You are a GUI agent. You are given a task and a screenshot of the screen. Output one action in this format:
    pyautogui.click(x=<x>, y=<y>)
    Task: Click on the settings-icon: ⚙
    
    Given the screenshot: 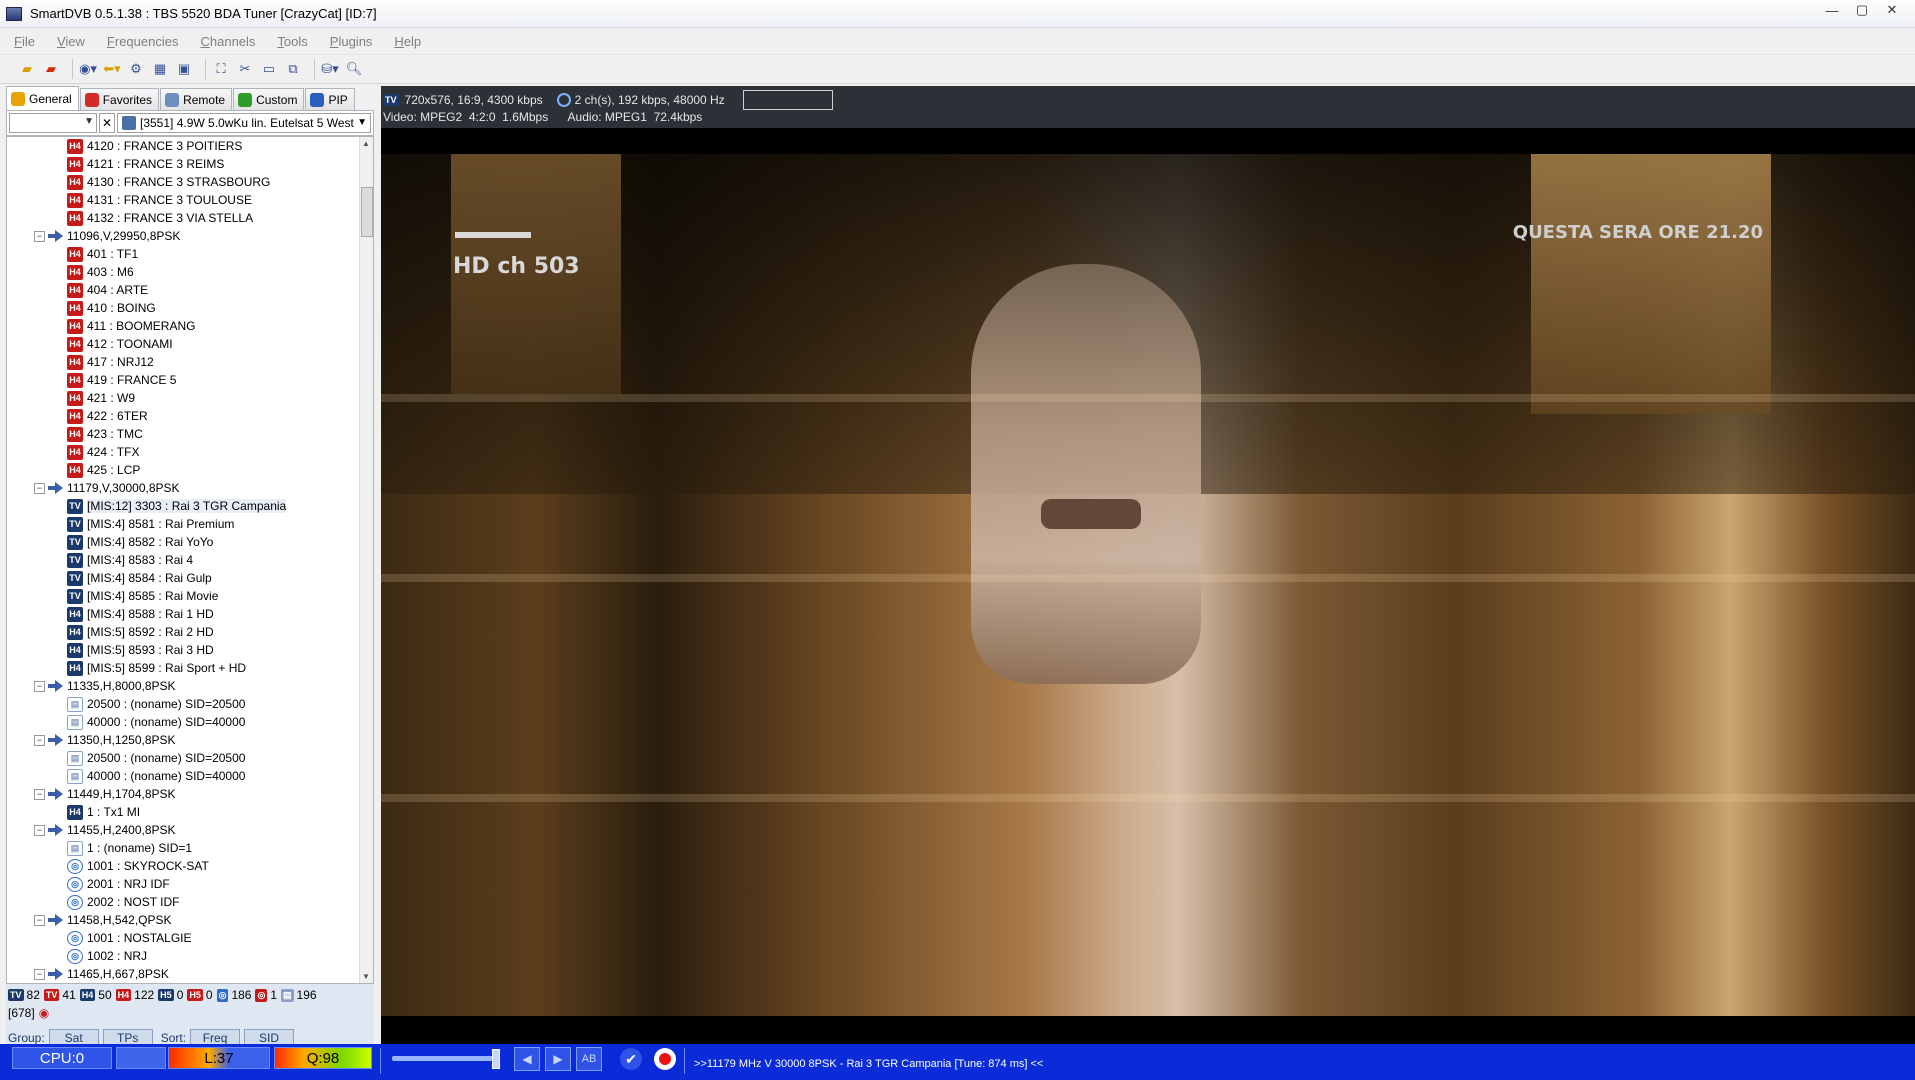 What is the action you would take?
    pyautogui.click(x=136, y=69)
    